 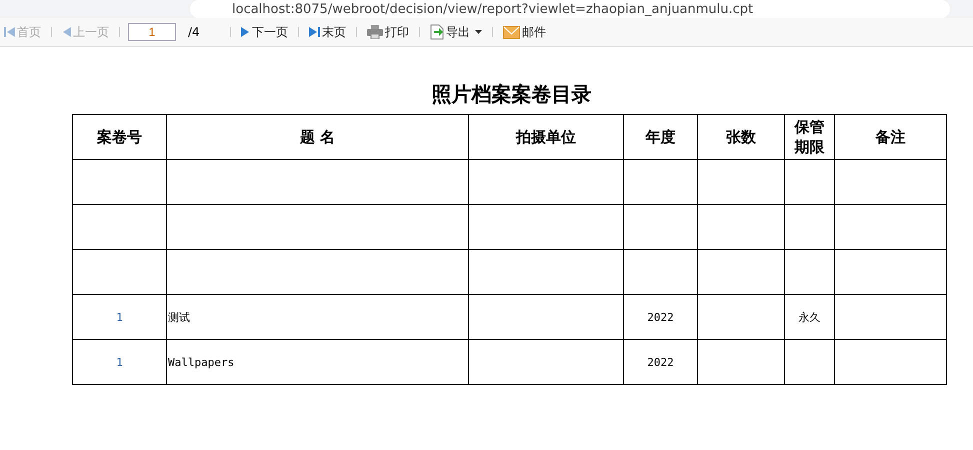 I want to click on export-button: 导出, so click(x=456, y=32).